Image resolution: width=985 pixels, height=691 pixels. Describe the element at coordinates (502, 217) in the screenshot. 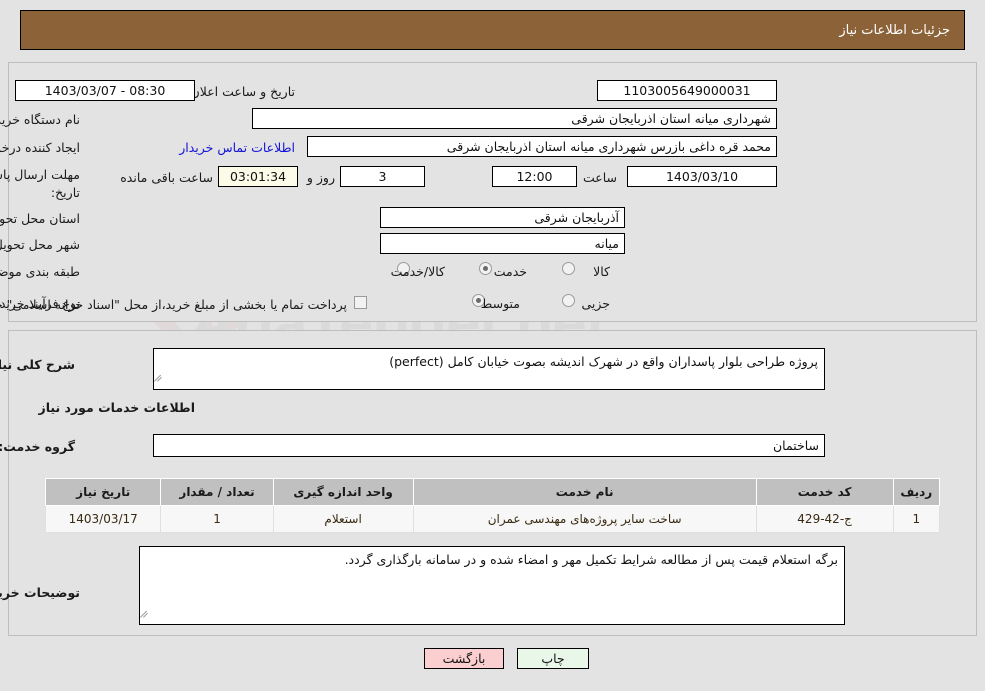

I see `province-value: آذربایجان شرقی` at that location.